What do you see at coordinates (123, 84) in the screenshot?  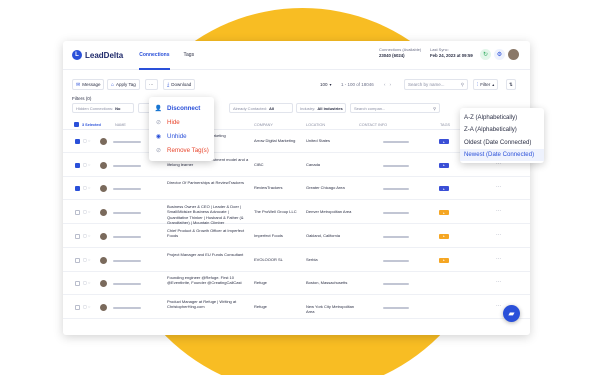 I see `apply-tag-button: ⌂ Apply Tag` at bounding box center [123, 84].